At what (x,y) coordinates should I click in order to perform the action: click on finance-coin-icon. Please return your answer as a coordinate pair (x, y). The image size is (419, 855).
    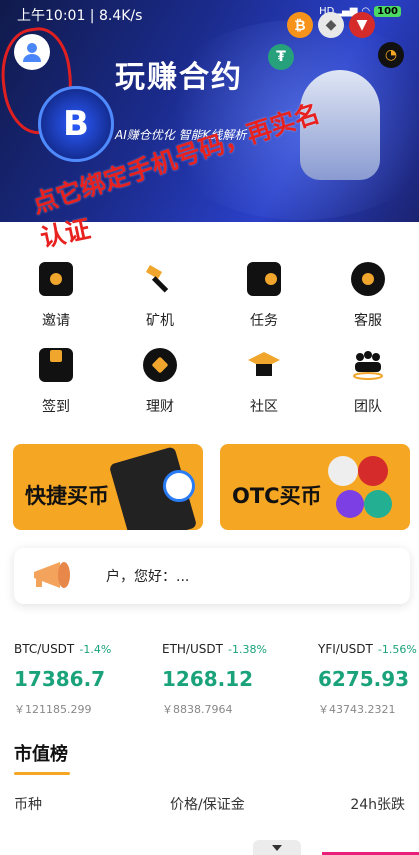
    Looking at the image, I should click on (160, 365).